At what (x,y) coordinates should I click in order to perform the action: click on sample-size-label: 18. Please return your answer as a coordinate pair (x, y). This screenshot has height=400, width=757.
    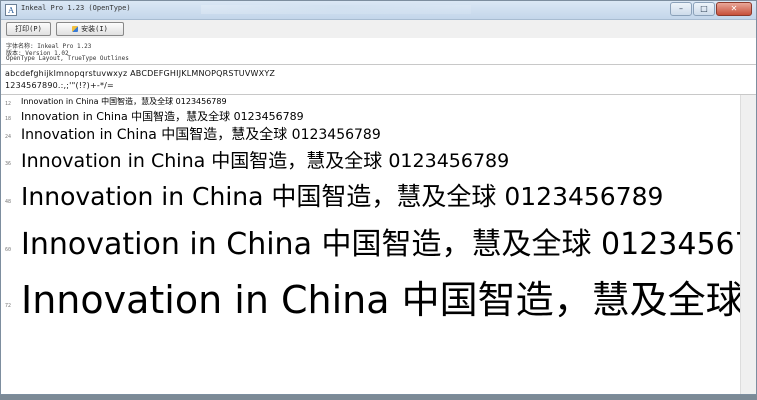
    Looking at the image, I should click on (8, 119).